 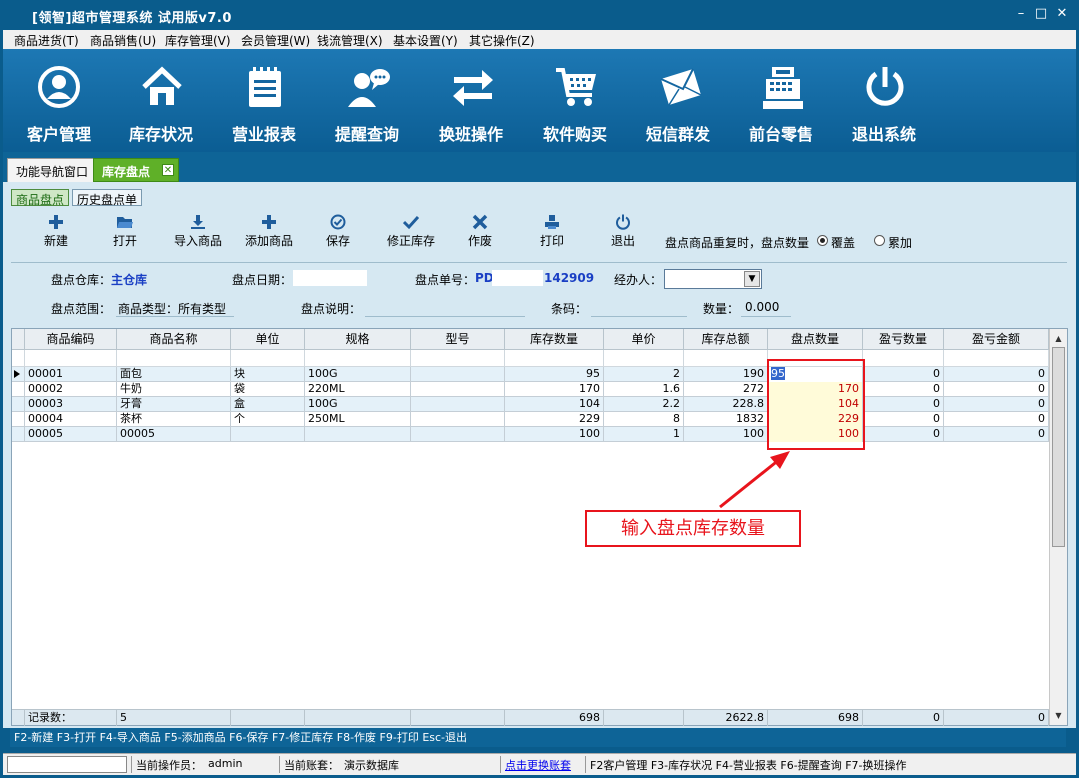 What do you see at coordinates (644, 434) in the screenshot?
I see `cell-price: 1` at bounding box center [644, 434].